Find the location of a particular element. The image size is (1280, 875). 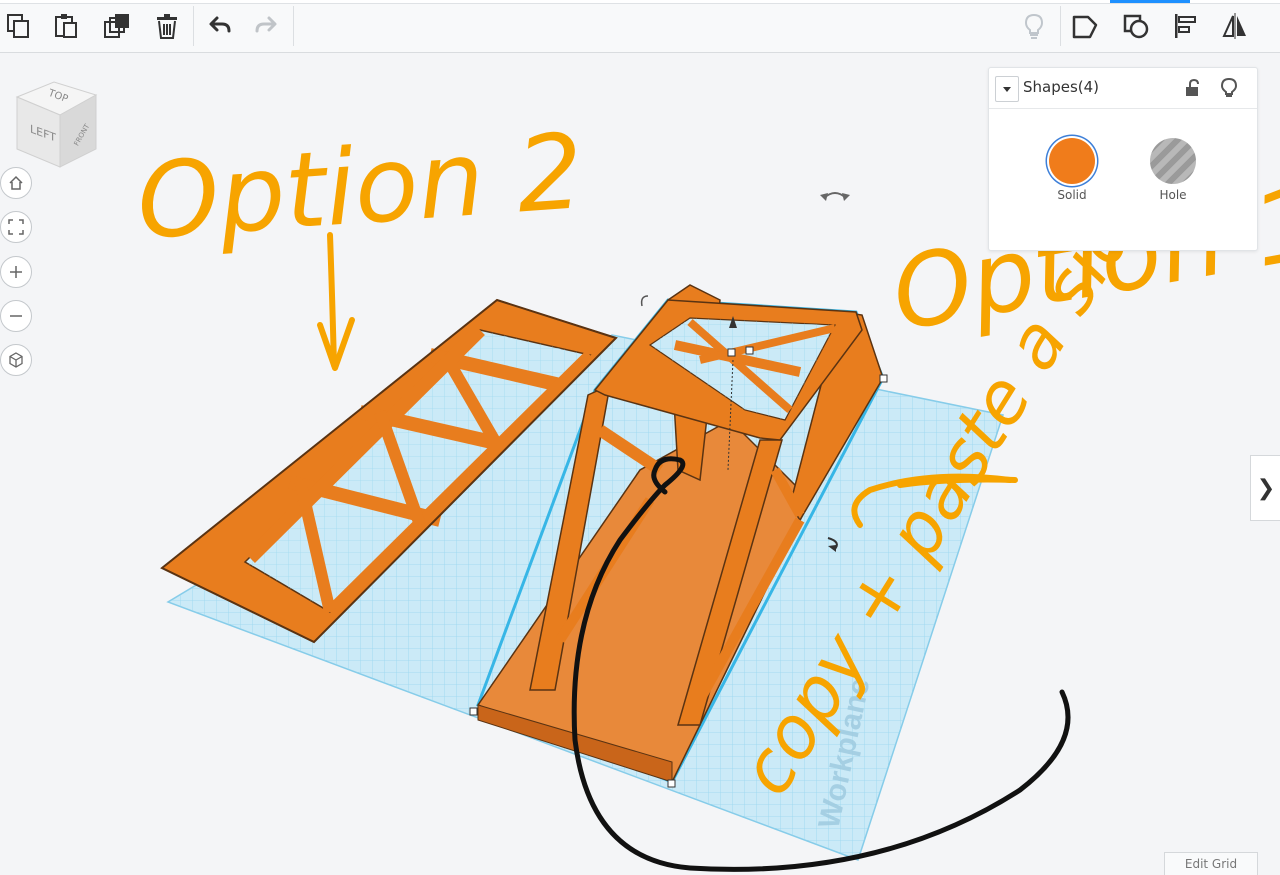

undo-icon is located at coordinates (220, 24).